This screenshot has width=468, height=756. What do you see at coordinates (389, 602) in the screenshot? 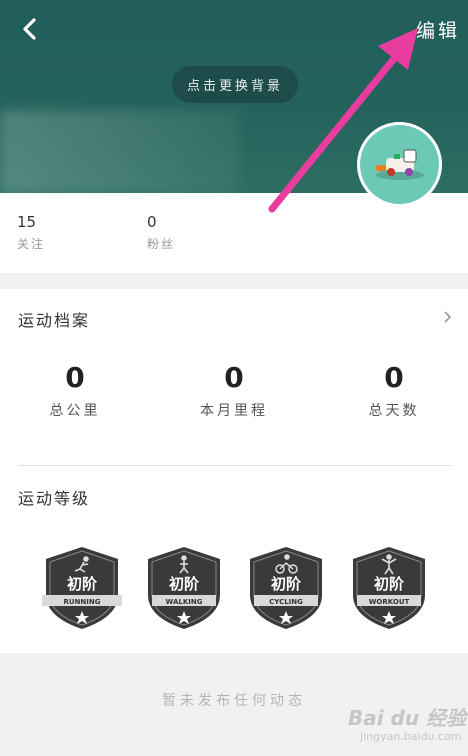
I see `workout-sport-text: WORKOUT` at bounding box center [389, 602].